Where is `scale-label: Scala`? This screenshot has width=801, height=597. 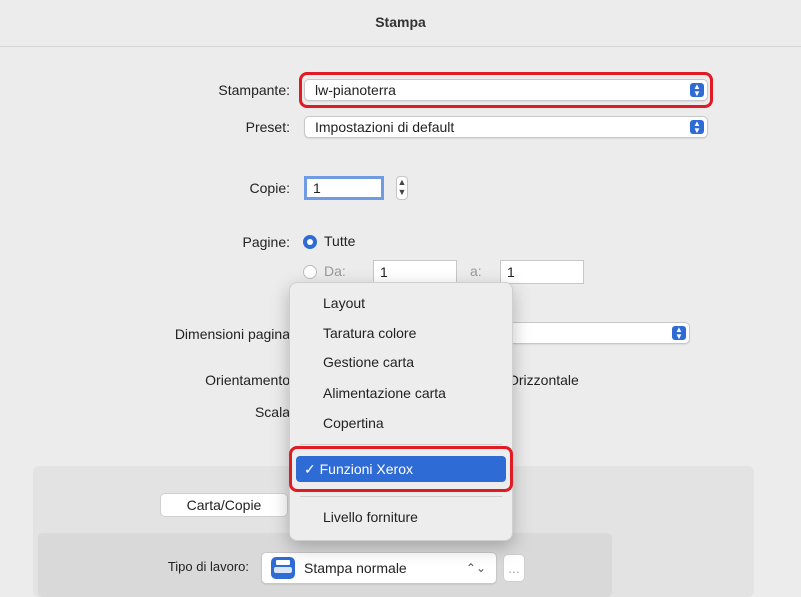 scale-label: Scala is located at coordinates (272, 412).